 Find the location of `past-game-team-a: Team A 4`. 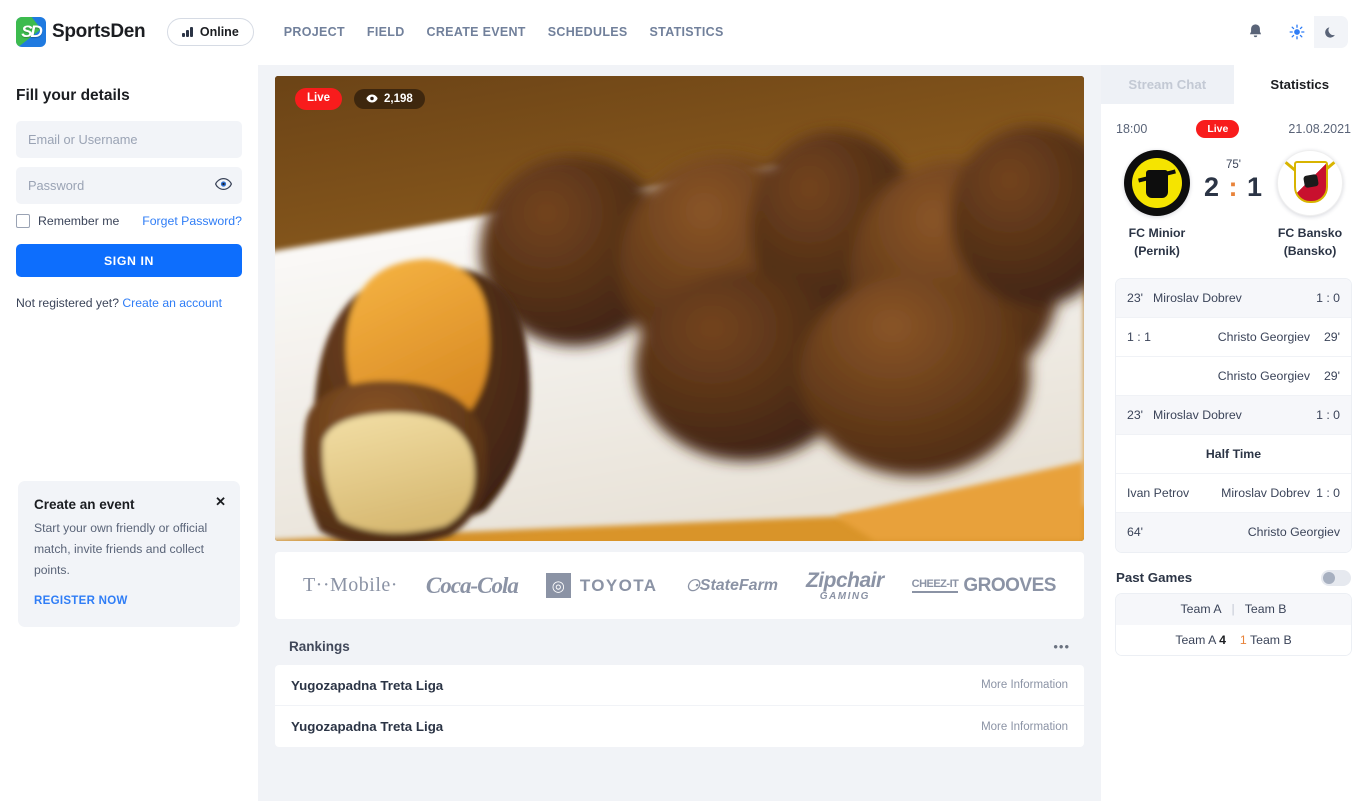

past-game-team-a: Team A 4 is located at coordinates (1200, 640).